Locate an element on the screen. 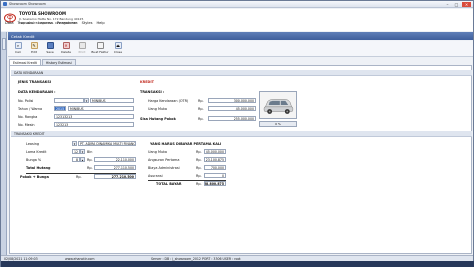  print-button: Print is located at coordinates (82, 48).